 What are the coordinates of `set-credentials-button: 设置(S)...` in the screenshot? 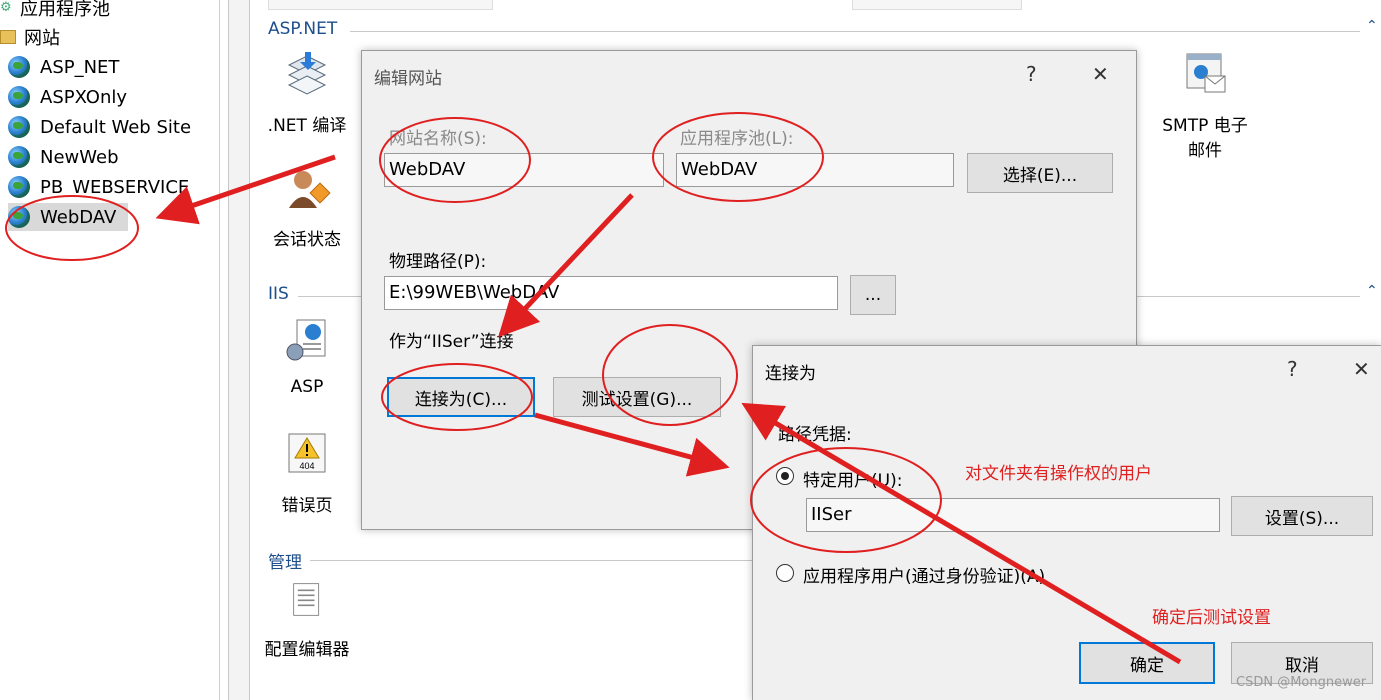 It's located at (1302, 516).